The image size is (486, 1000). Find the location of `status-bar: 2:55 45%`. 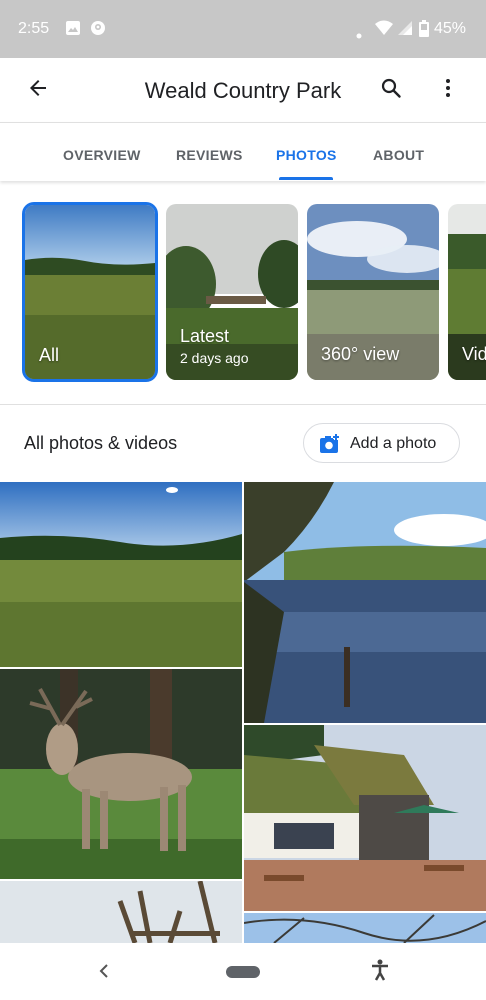

status-bar: 2:55 45% is located at coordinates (243, 29).